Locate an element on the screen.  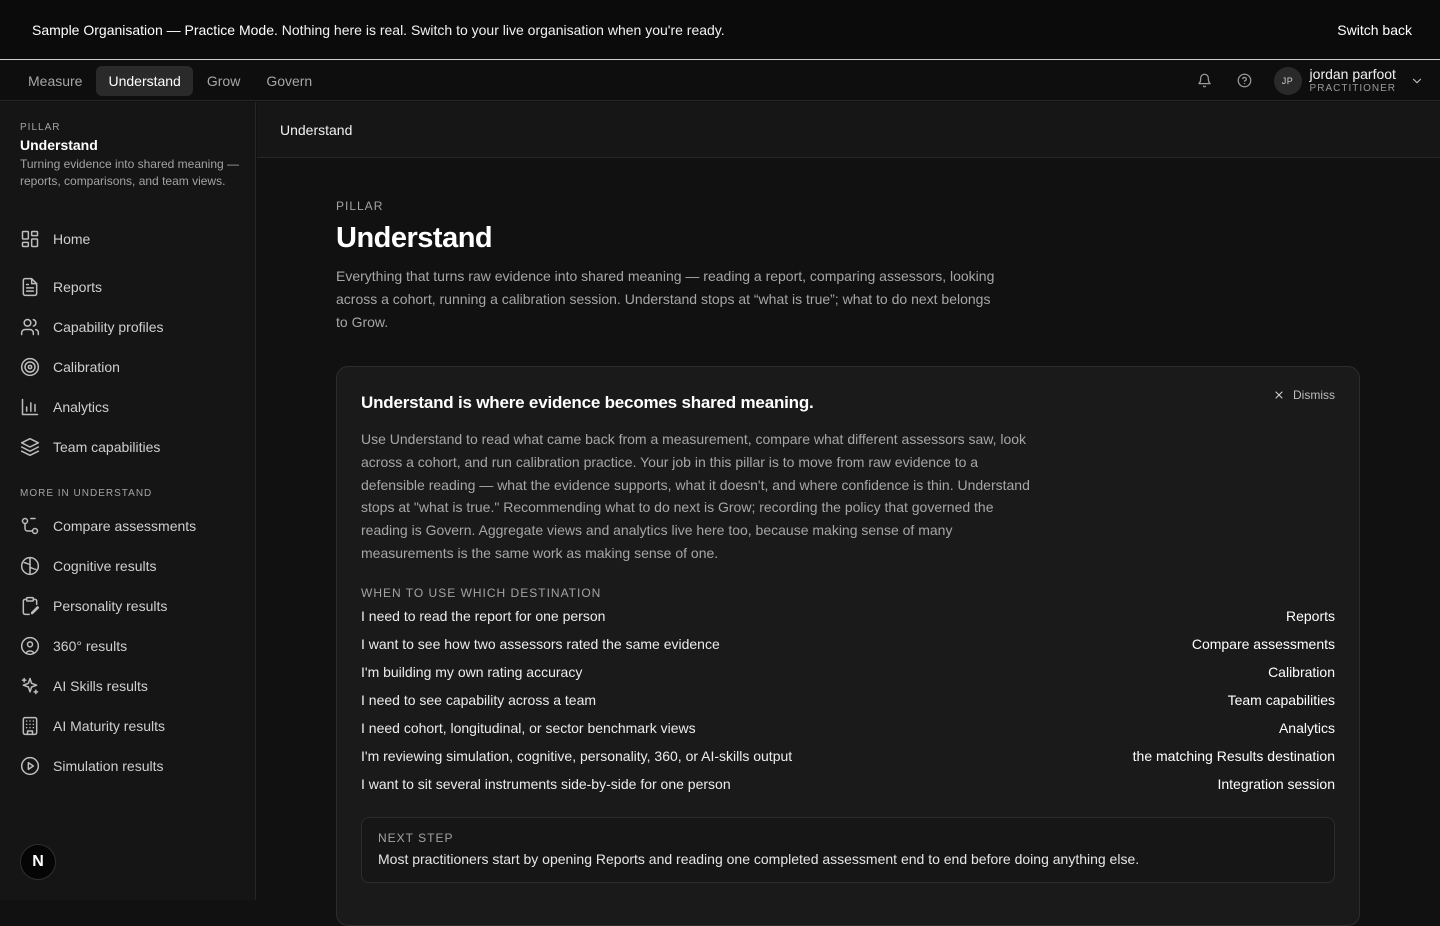
sidebar-item-reports: Reports is located at coordinates (61, 287).